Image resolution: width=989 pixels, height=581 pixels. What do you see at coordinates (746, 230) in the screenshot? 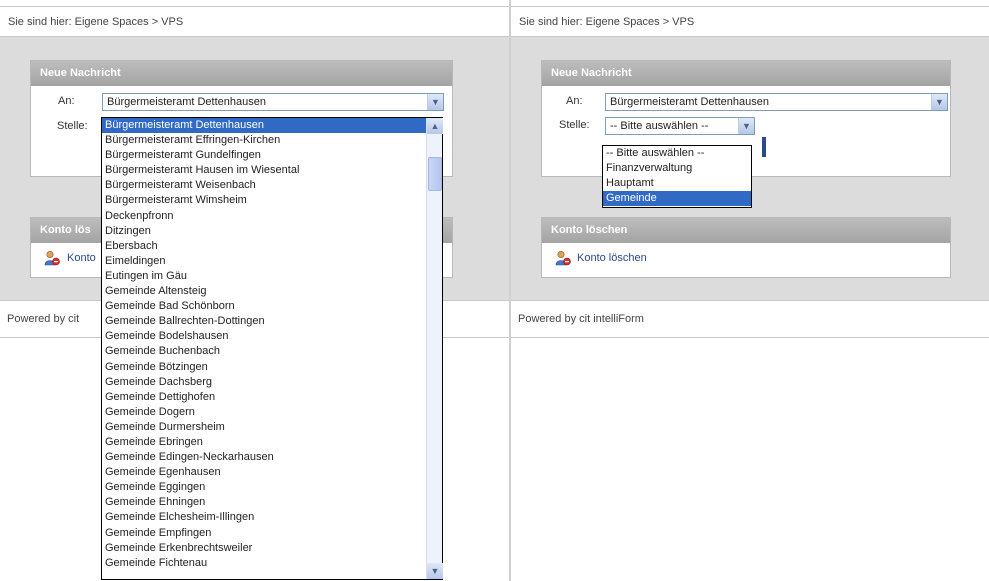
I see `delete-box-title: Konto löschen` at bounding box center [746, 230].